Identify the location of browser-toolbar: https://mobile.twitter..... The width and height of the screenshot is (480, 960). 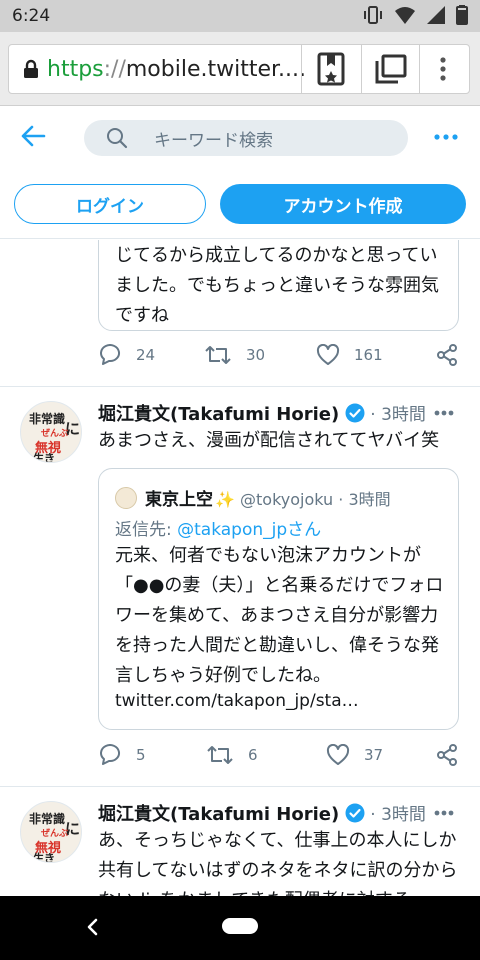
(240, 69).